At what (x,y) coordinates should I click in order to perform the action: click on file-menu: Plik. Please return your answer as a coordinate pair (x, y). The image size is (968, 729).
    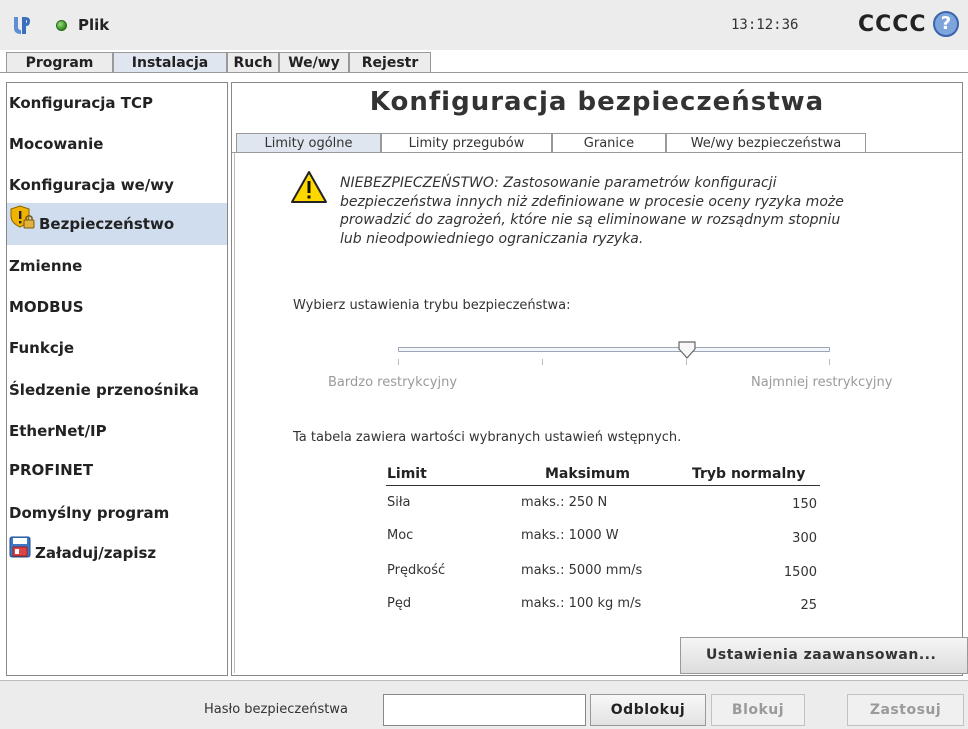
    Looking at the image, I should click on (93, 25).